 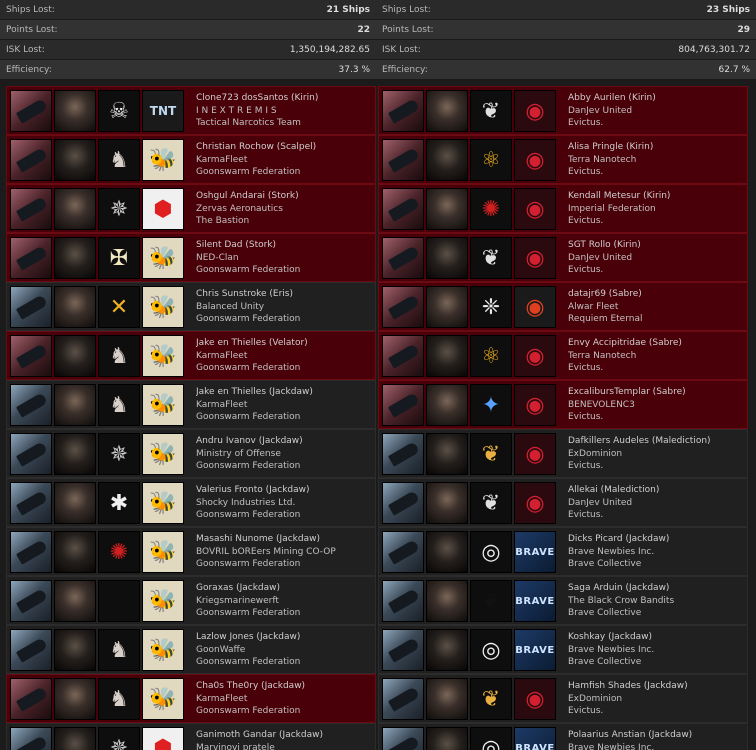 I want to click on corp-name: Marvinovi pratele, so click(x=283, y=746).